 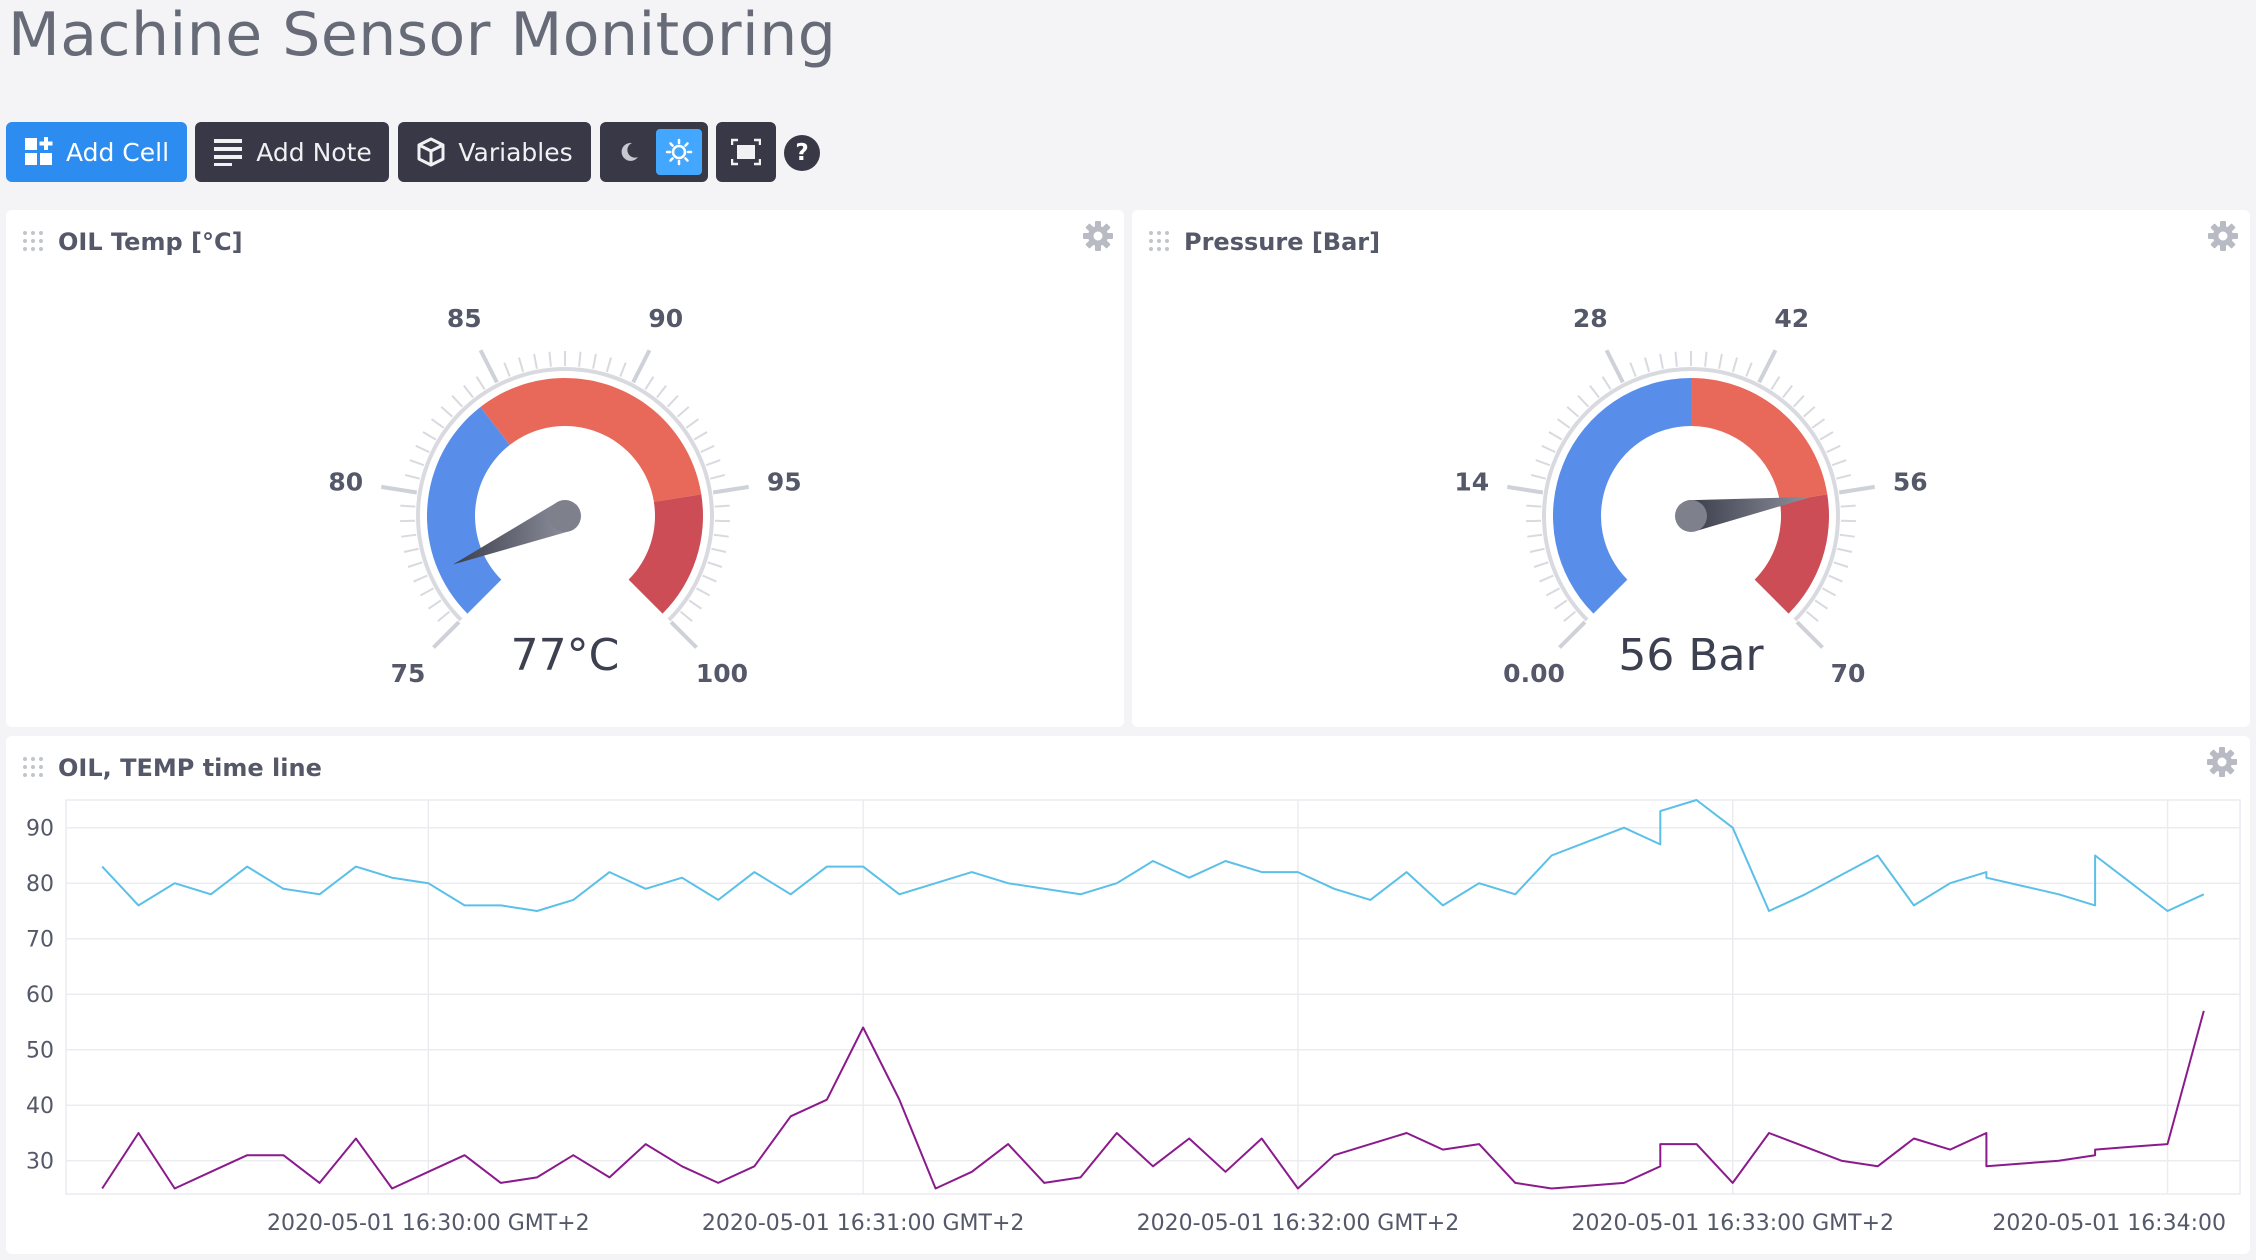 I want to click on x-tick-label: 2020-05-01 16:30:00 GMT+2, so click(x=428, y=1223).